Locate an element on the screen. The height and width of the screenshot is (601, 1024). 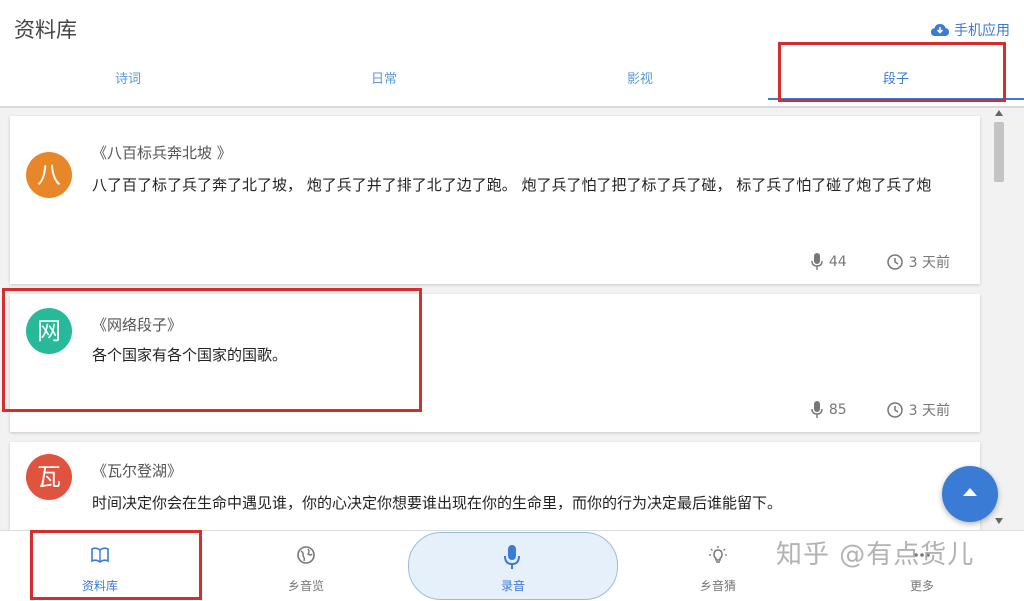
play-count: 44 is located at coordinates (829, 262).